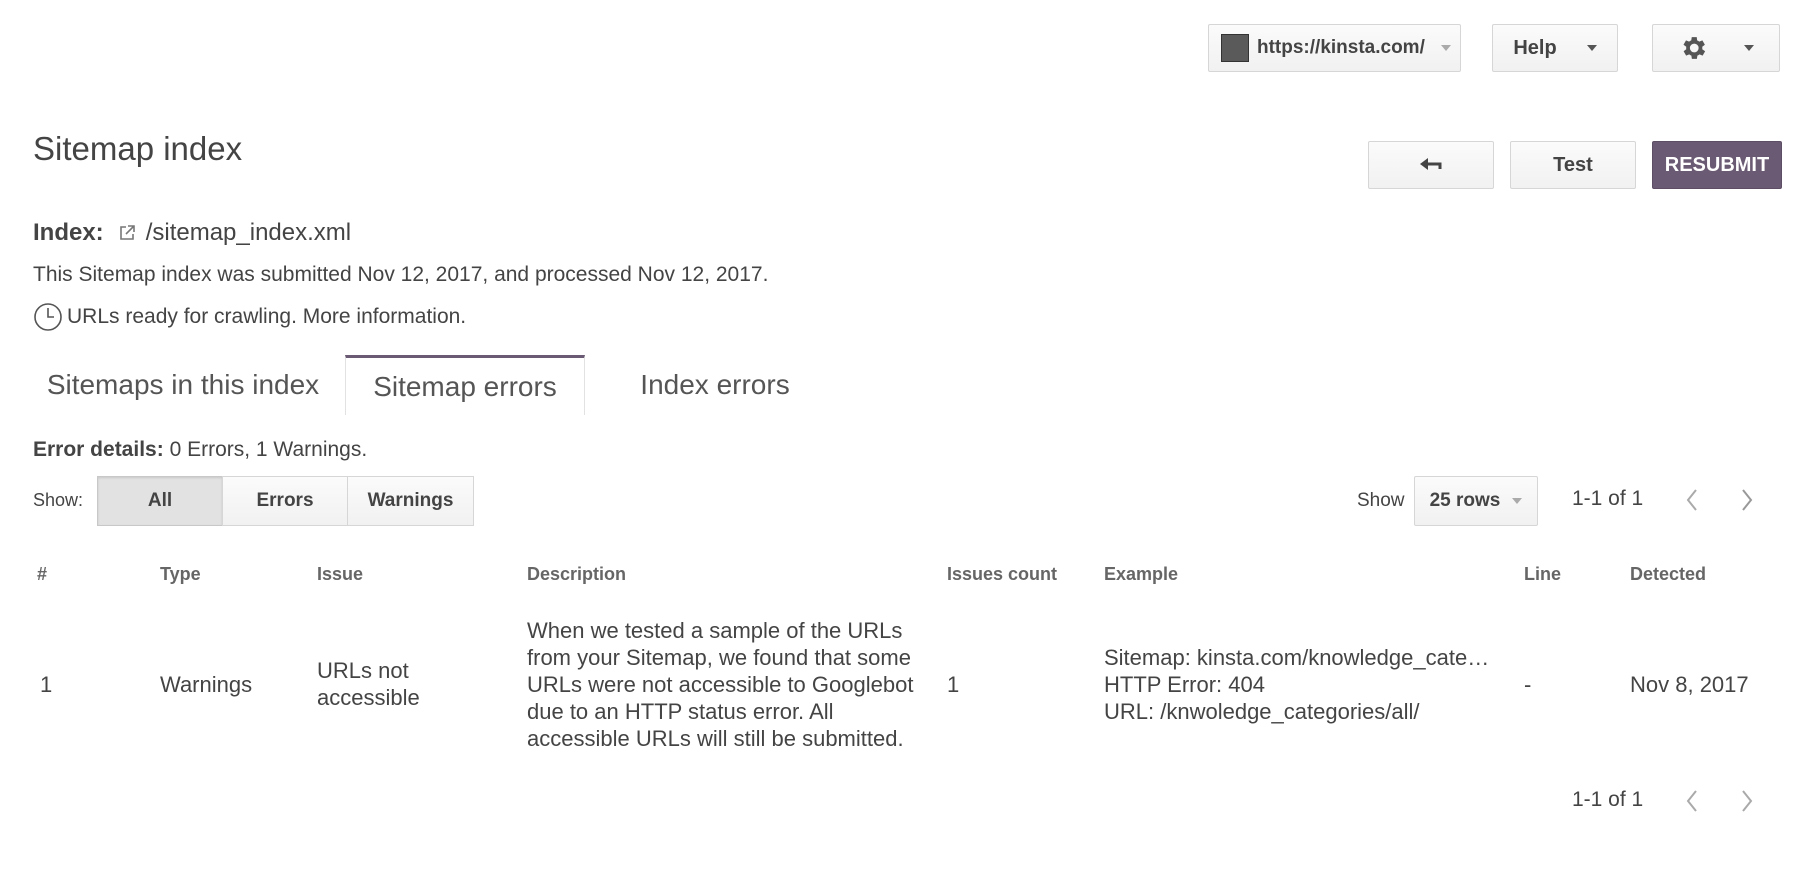  I want to click on site-favicon-icon, so click(1235, 48).